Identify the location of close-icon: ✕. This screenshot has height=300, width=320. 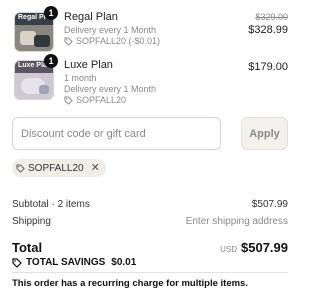
(95, 168).